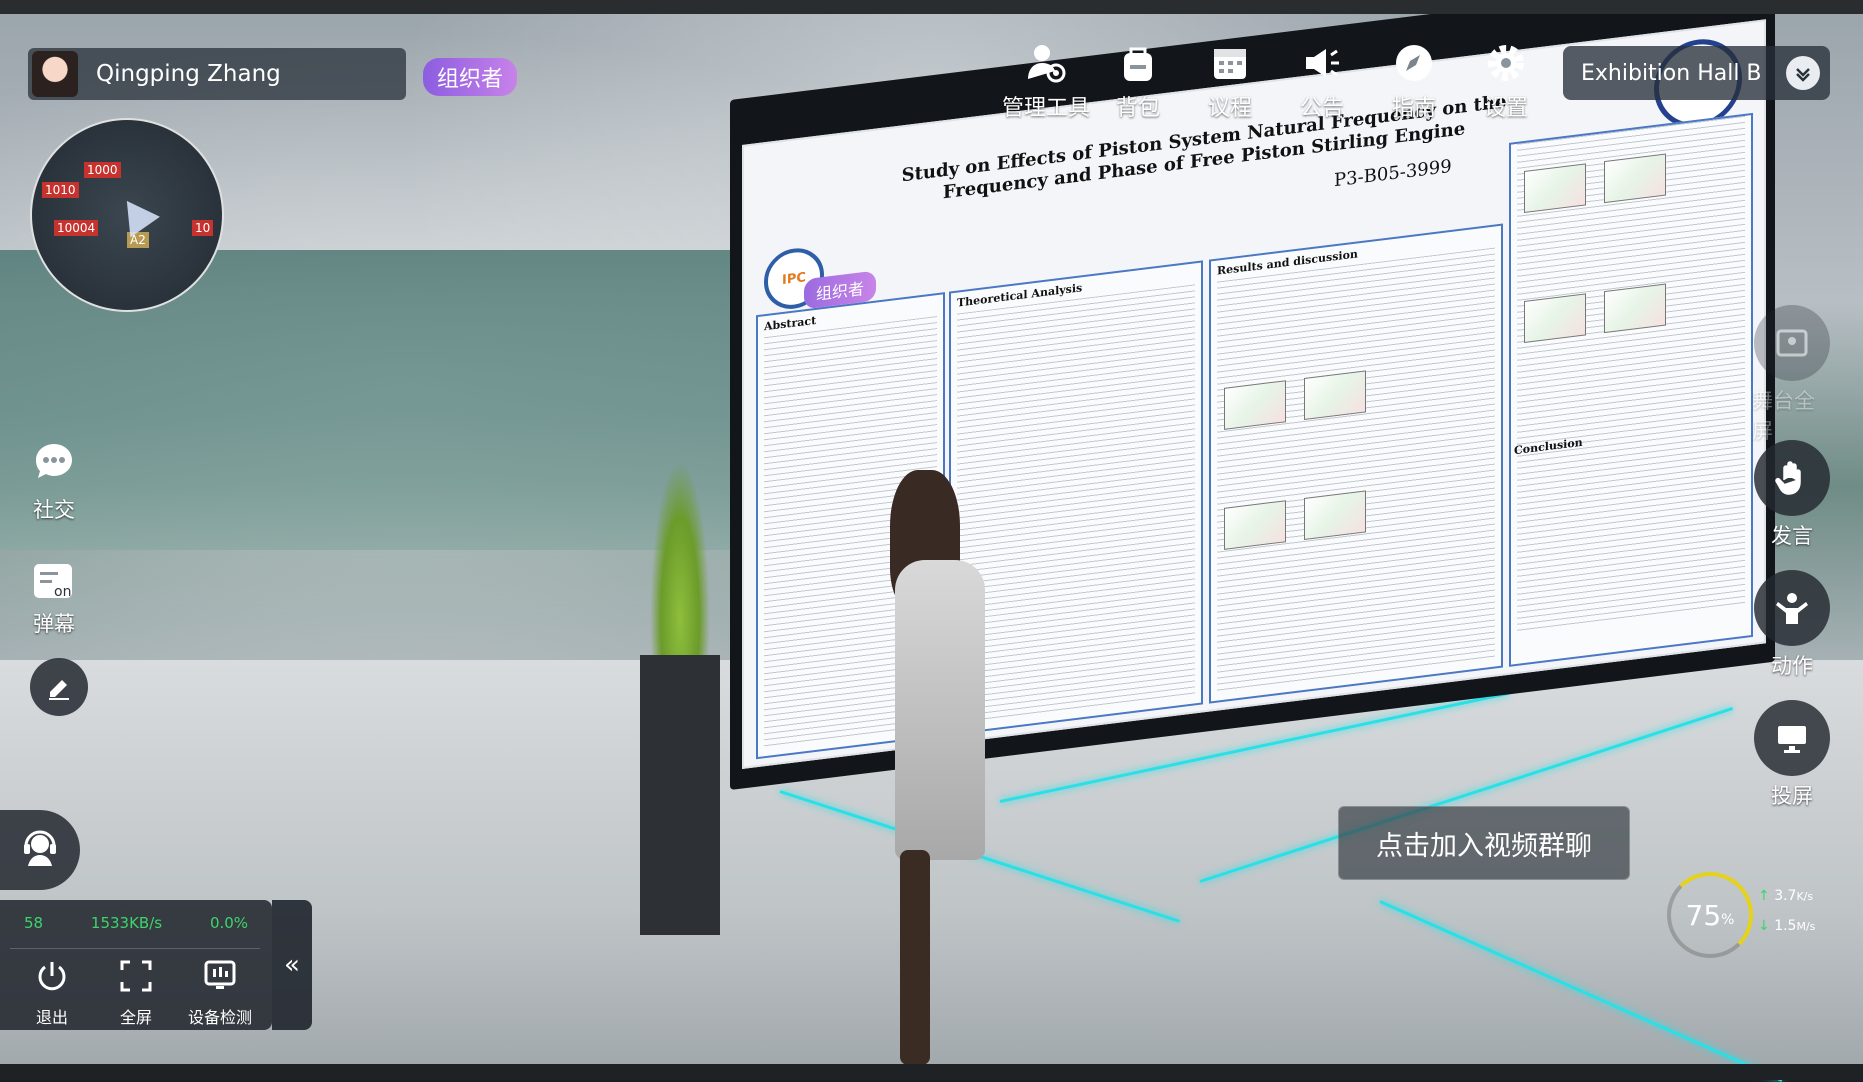 The height and width of the screenshot is (1082, 1863). What do you see at coordinates (1506, 63) in the screenshot?
I see `gear-icon` at bounding box center [1506, 63].